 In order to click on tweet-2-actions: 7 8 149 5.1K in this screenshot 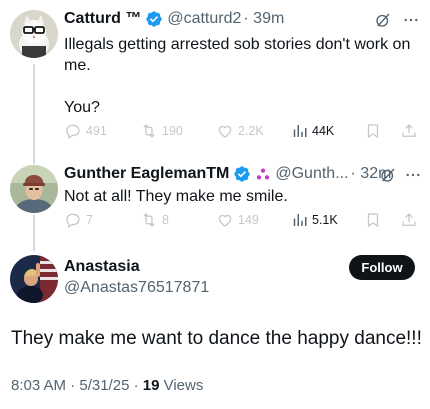, I will do `click(241, 220)`.